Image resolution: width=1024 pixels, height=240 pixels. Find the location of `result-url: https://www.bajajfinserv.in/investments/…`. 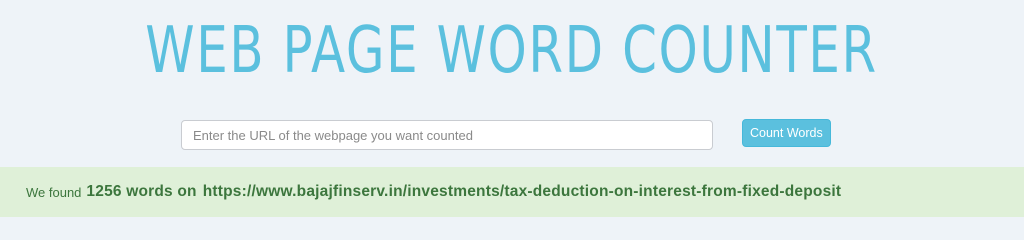

result-url: https://www.bajajfinserv.in/investments/… is located at coordinates (522, 191).